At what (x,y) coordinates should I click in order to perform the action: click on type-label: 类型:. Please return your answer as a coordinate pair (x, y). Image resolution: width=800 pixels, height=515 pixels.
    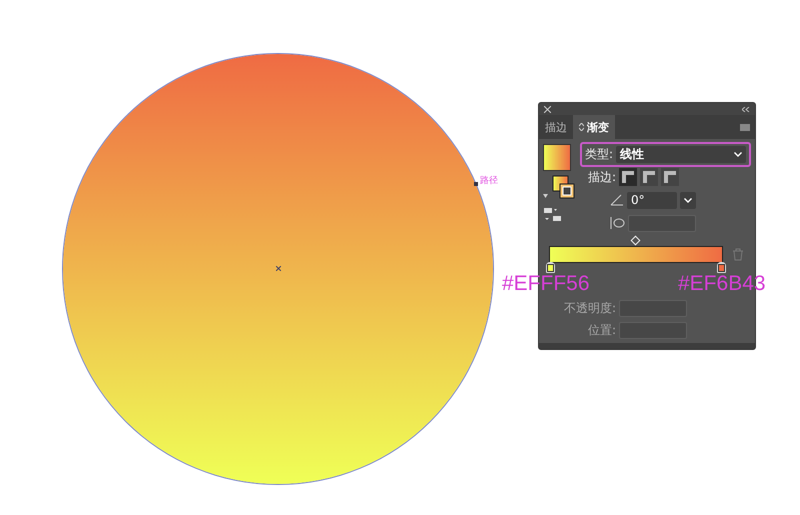
    Looking at the image, I should click on (598, 154).